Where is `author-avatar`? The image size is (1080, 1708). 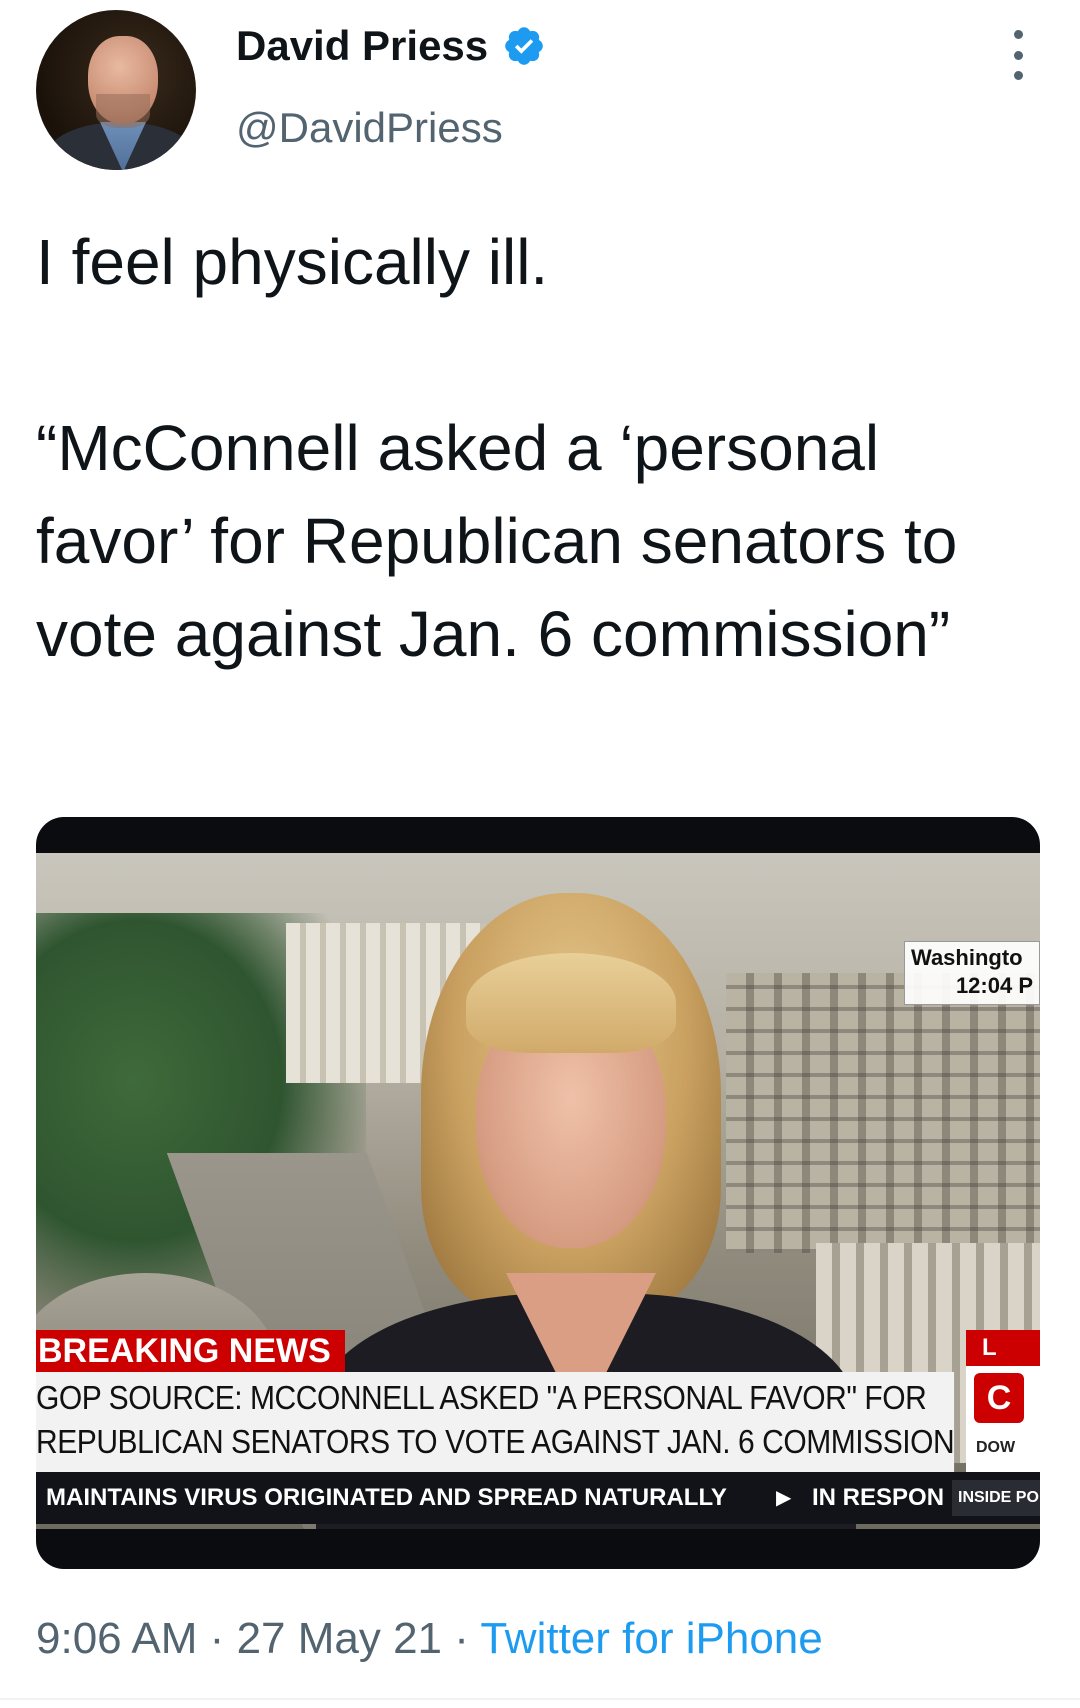 author-avatar is located at coordinates (116, 90).